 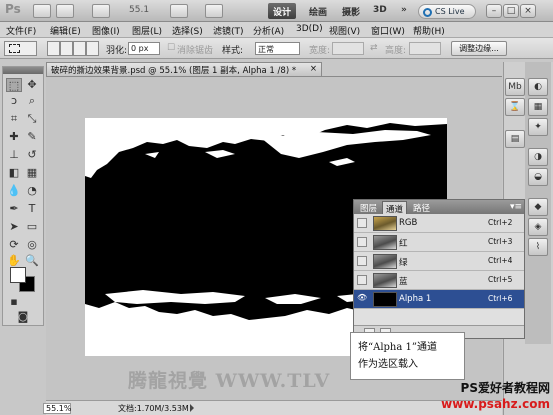 What do you see at coordinates (538, 207) in the screenshot?
I see `layers-panel-icon: ◆` at bounding box center [538, 207].